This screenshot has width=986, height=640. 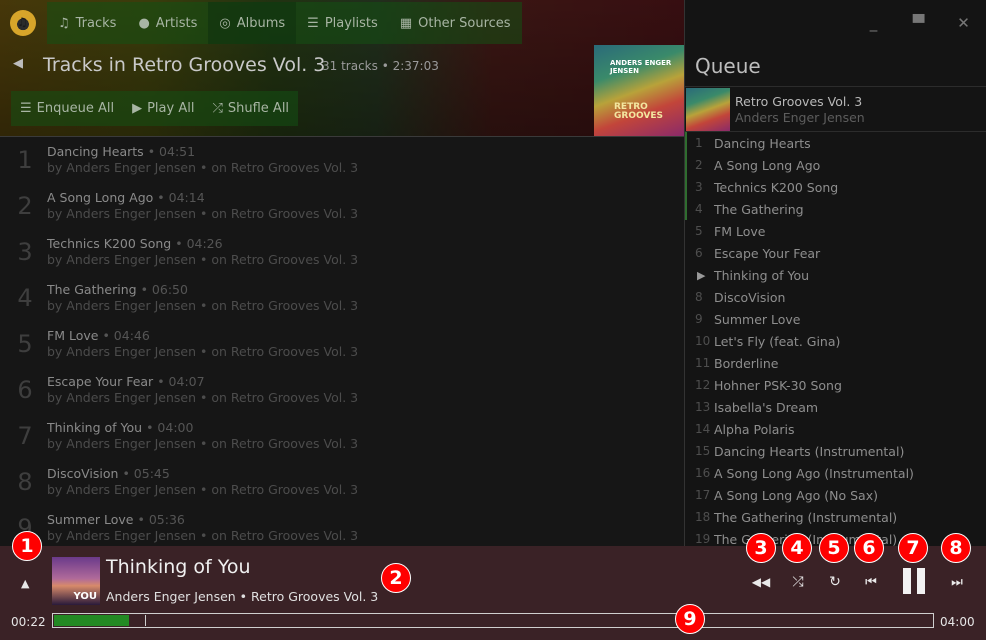 I want to click on queue-item-title: The Gathering (Instrumental), so click(x=806, y=517).